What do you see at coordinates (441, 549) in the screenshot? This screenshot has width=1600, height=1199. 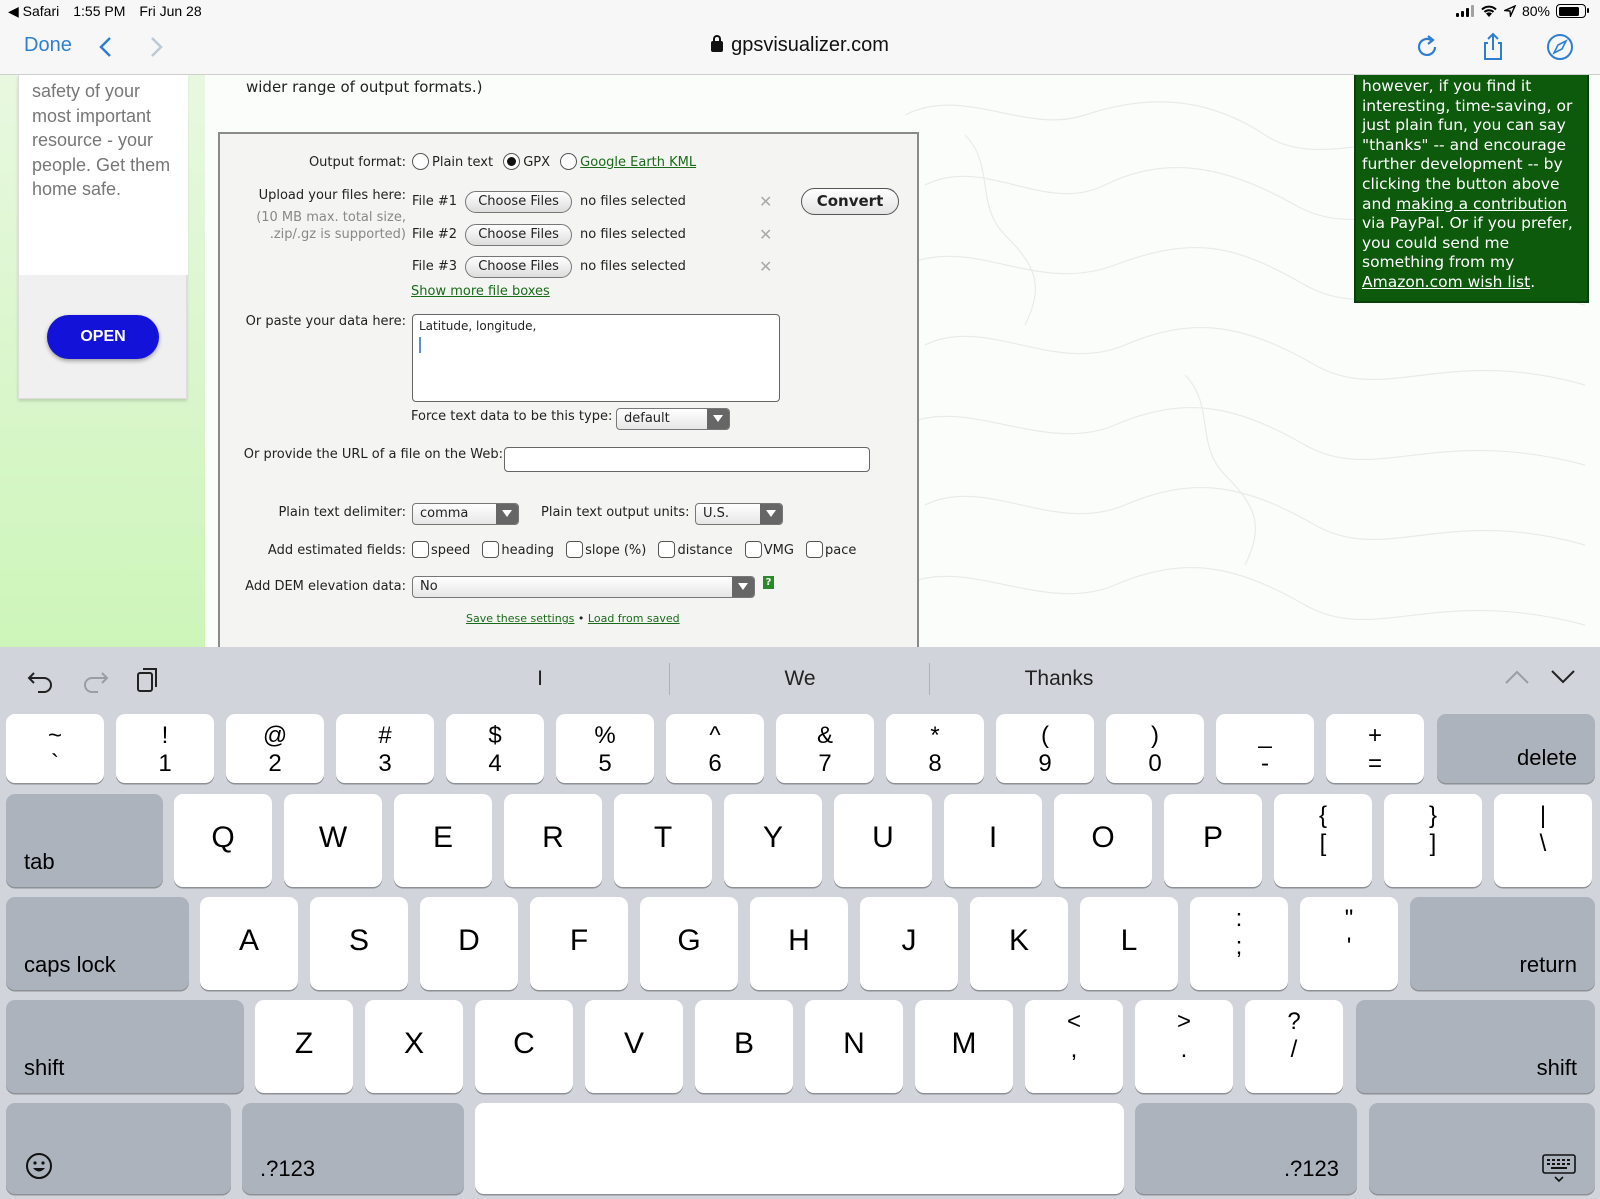 I see `checkbox-speed: speed` at bounding box center [441, 549].